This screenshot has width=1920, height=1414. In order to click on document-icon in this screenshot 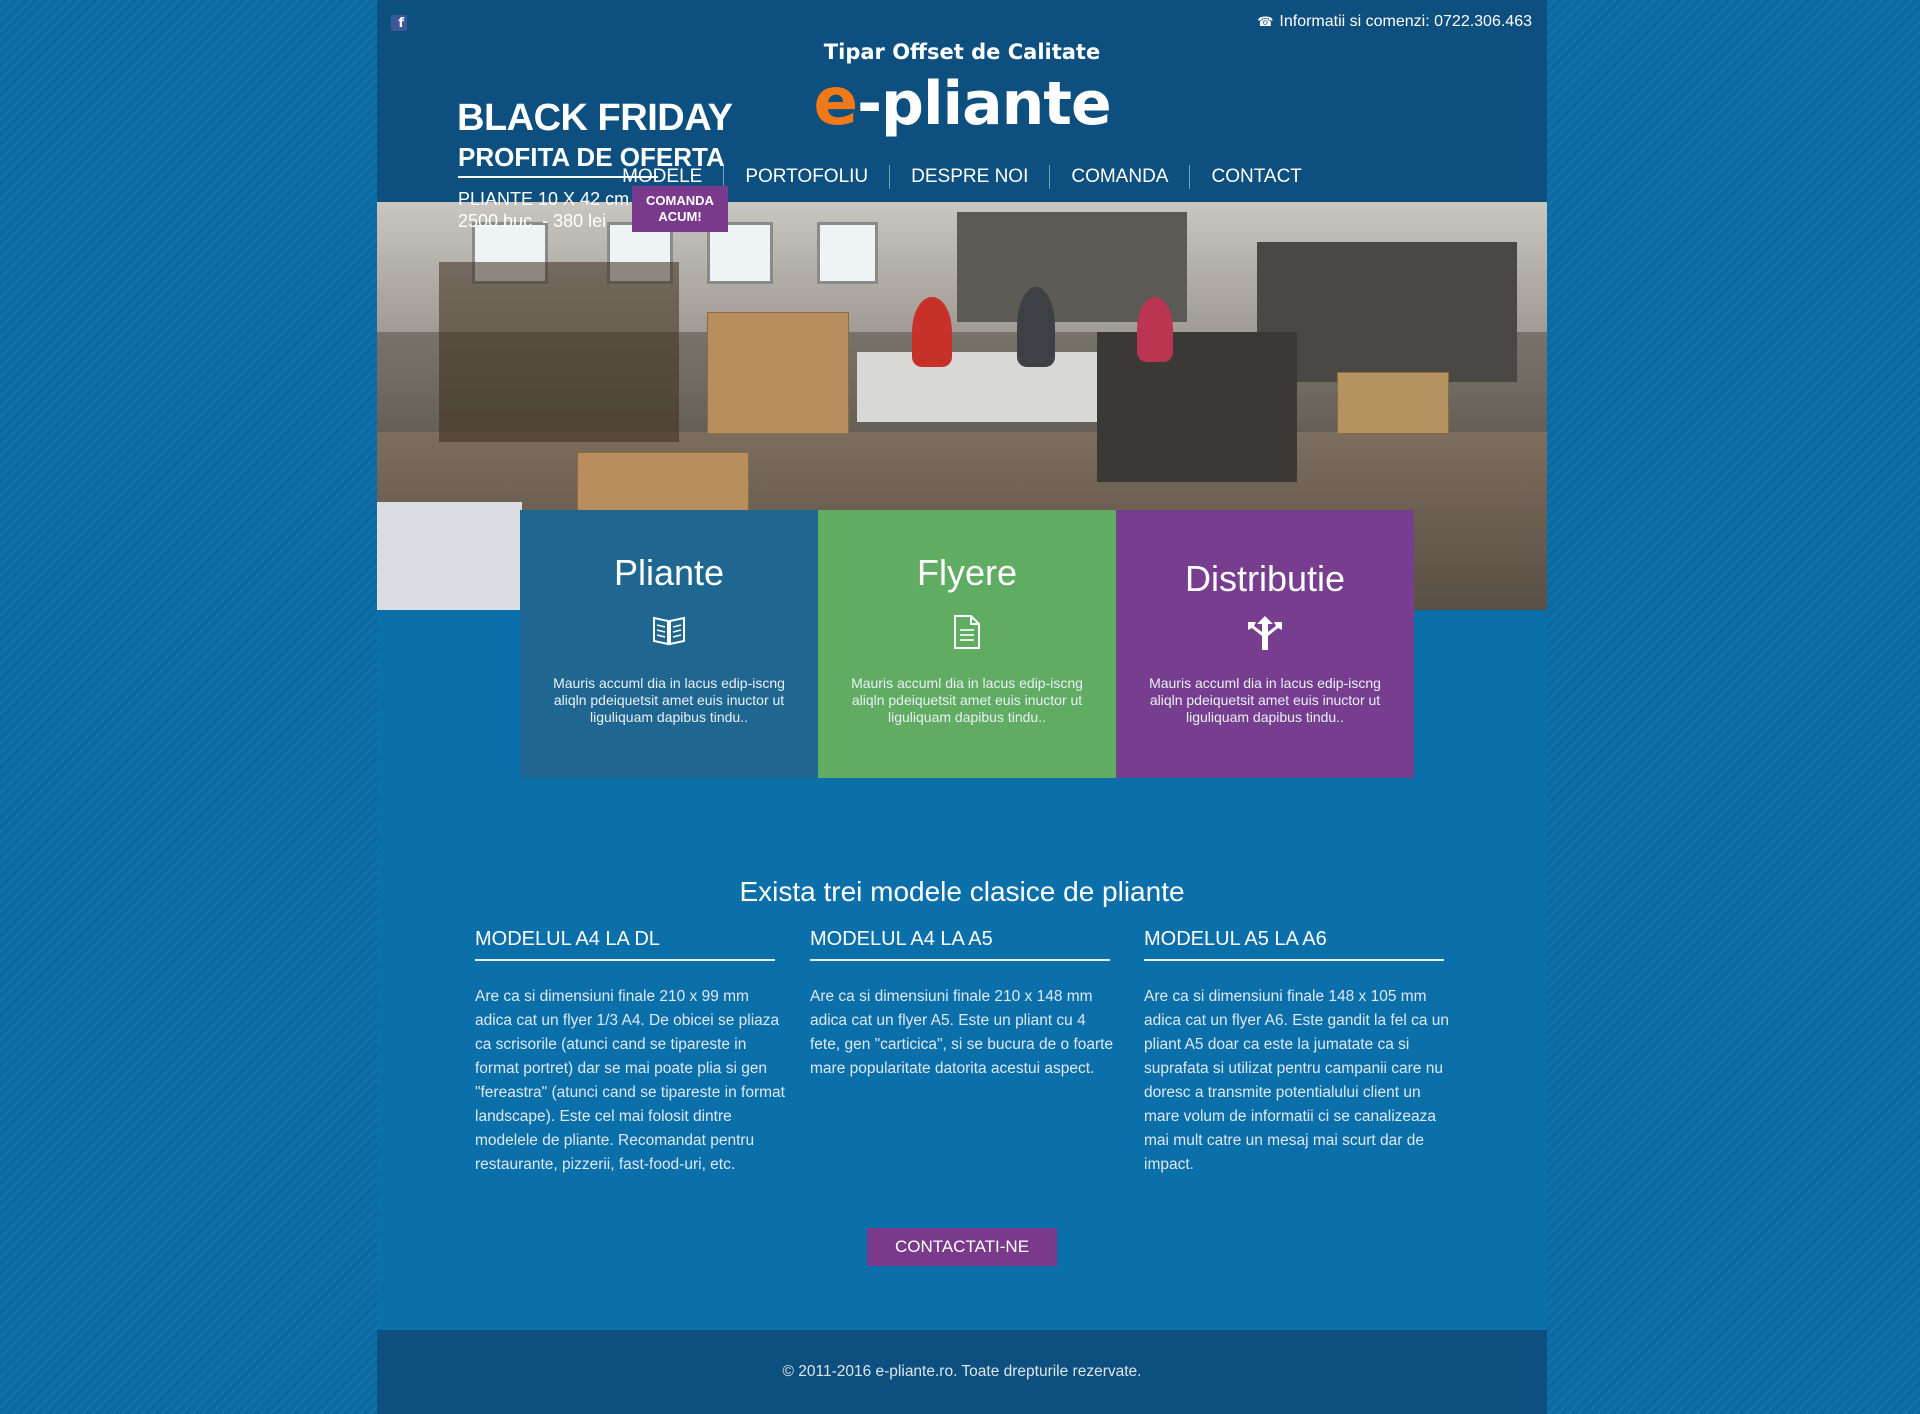, I will do `click(967, 634)`.